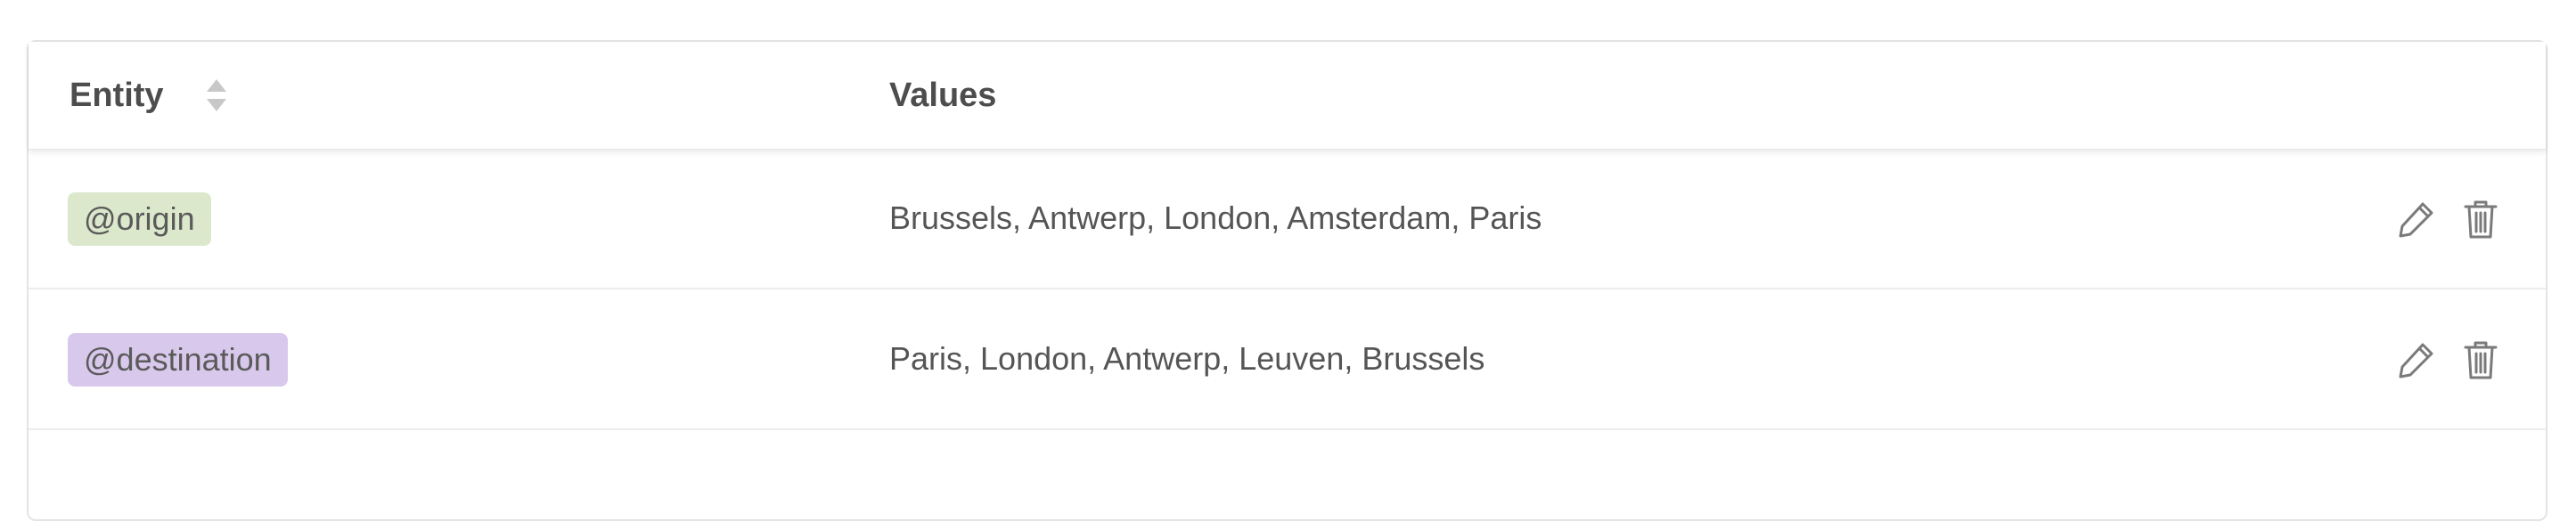 The image size is (2576, 521). Describe the element at coordinates (139, 219) in the screenshot. I see `entity-tag: @origin` at that location.